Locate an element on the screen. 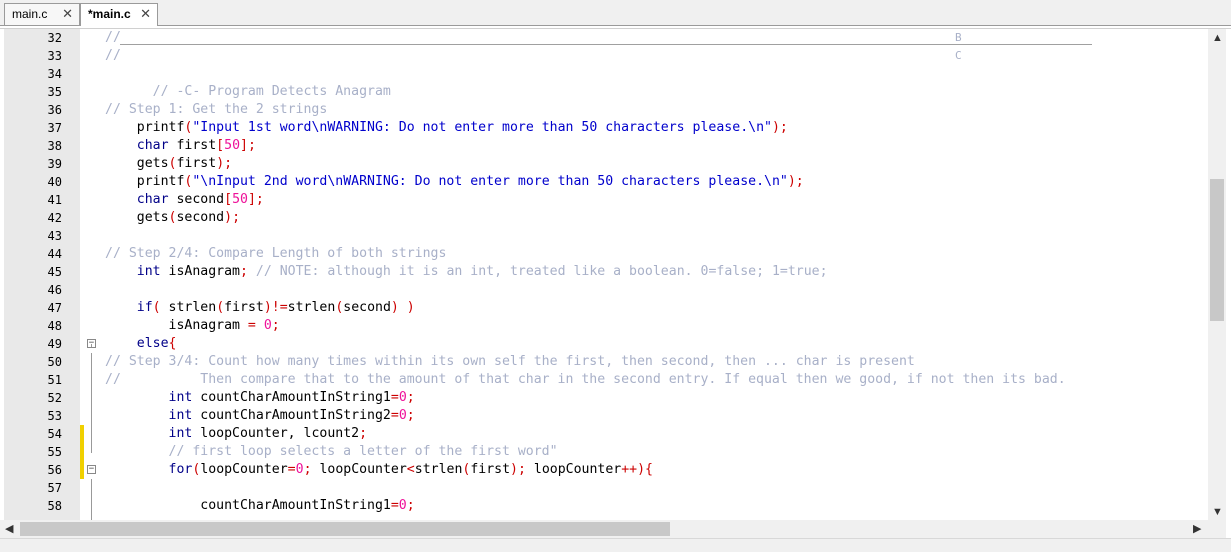 Image resolution: width=1231 pixels, height=552 pixels. line-number: 48 is located at coordinates (54, 326).